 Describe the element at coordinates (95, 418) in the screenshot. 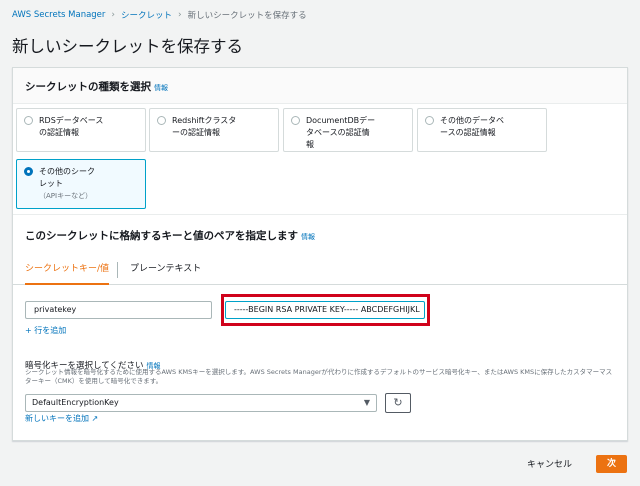

I see `external-link-icon: ↗` at that location.